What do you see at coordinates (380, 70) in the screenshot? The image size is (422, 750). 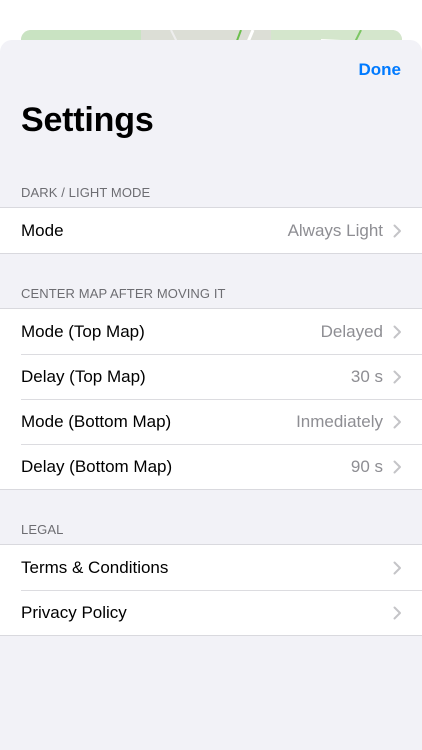 I see `done-button: Done` at bounding box center [380, 70].